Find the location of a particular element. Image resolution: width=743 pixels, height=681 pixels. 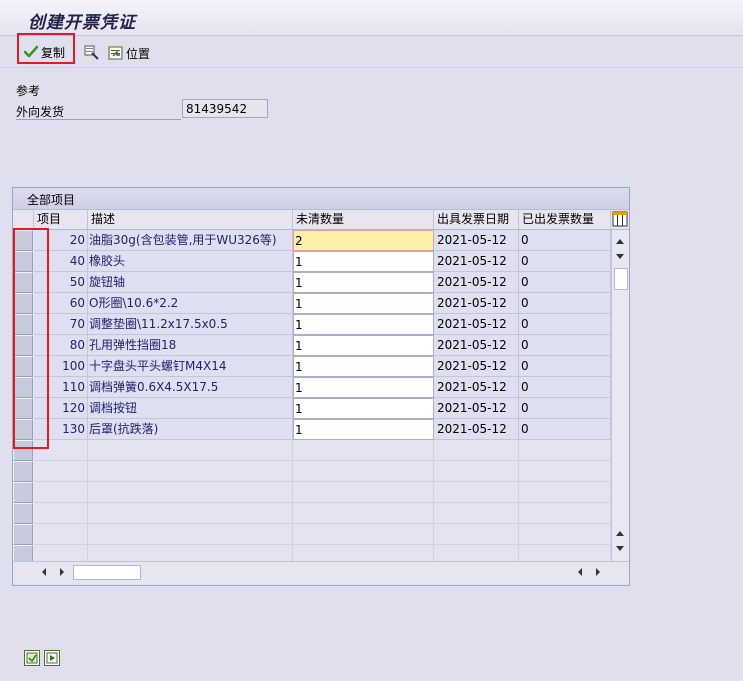

table-row: 20 油脂30g(含包装管,用于WU326等) 2 2021-05-12 0 is located at coordinates (312, 240).